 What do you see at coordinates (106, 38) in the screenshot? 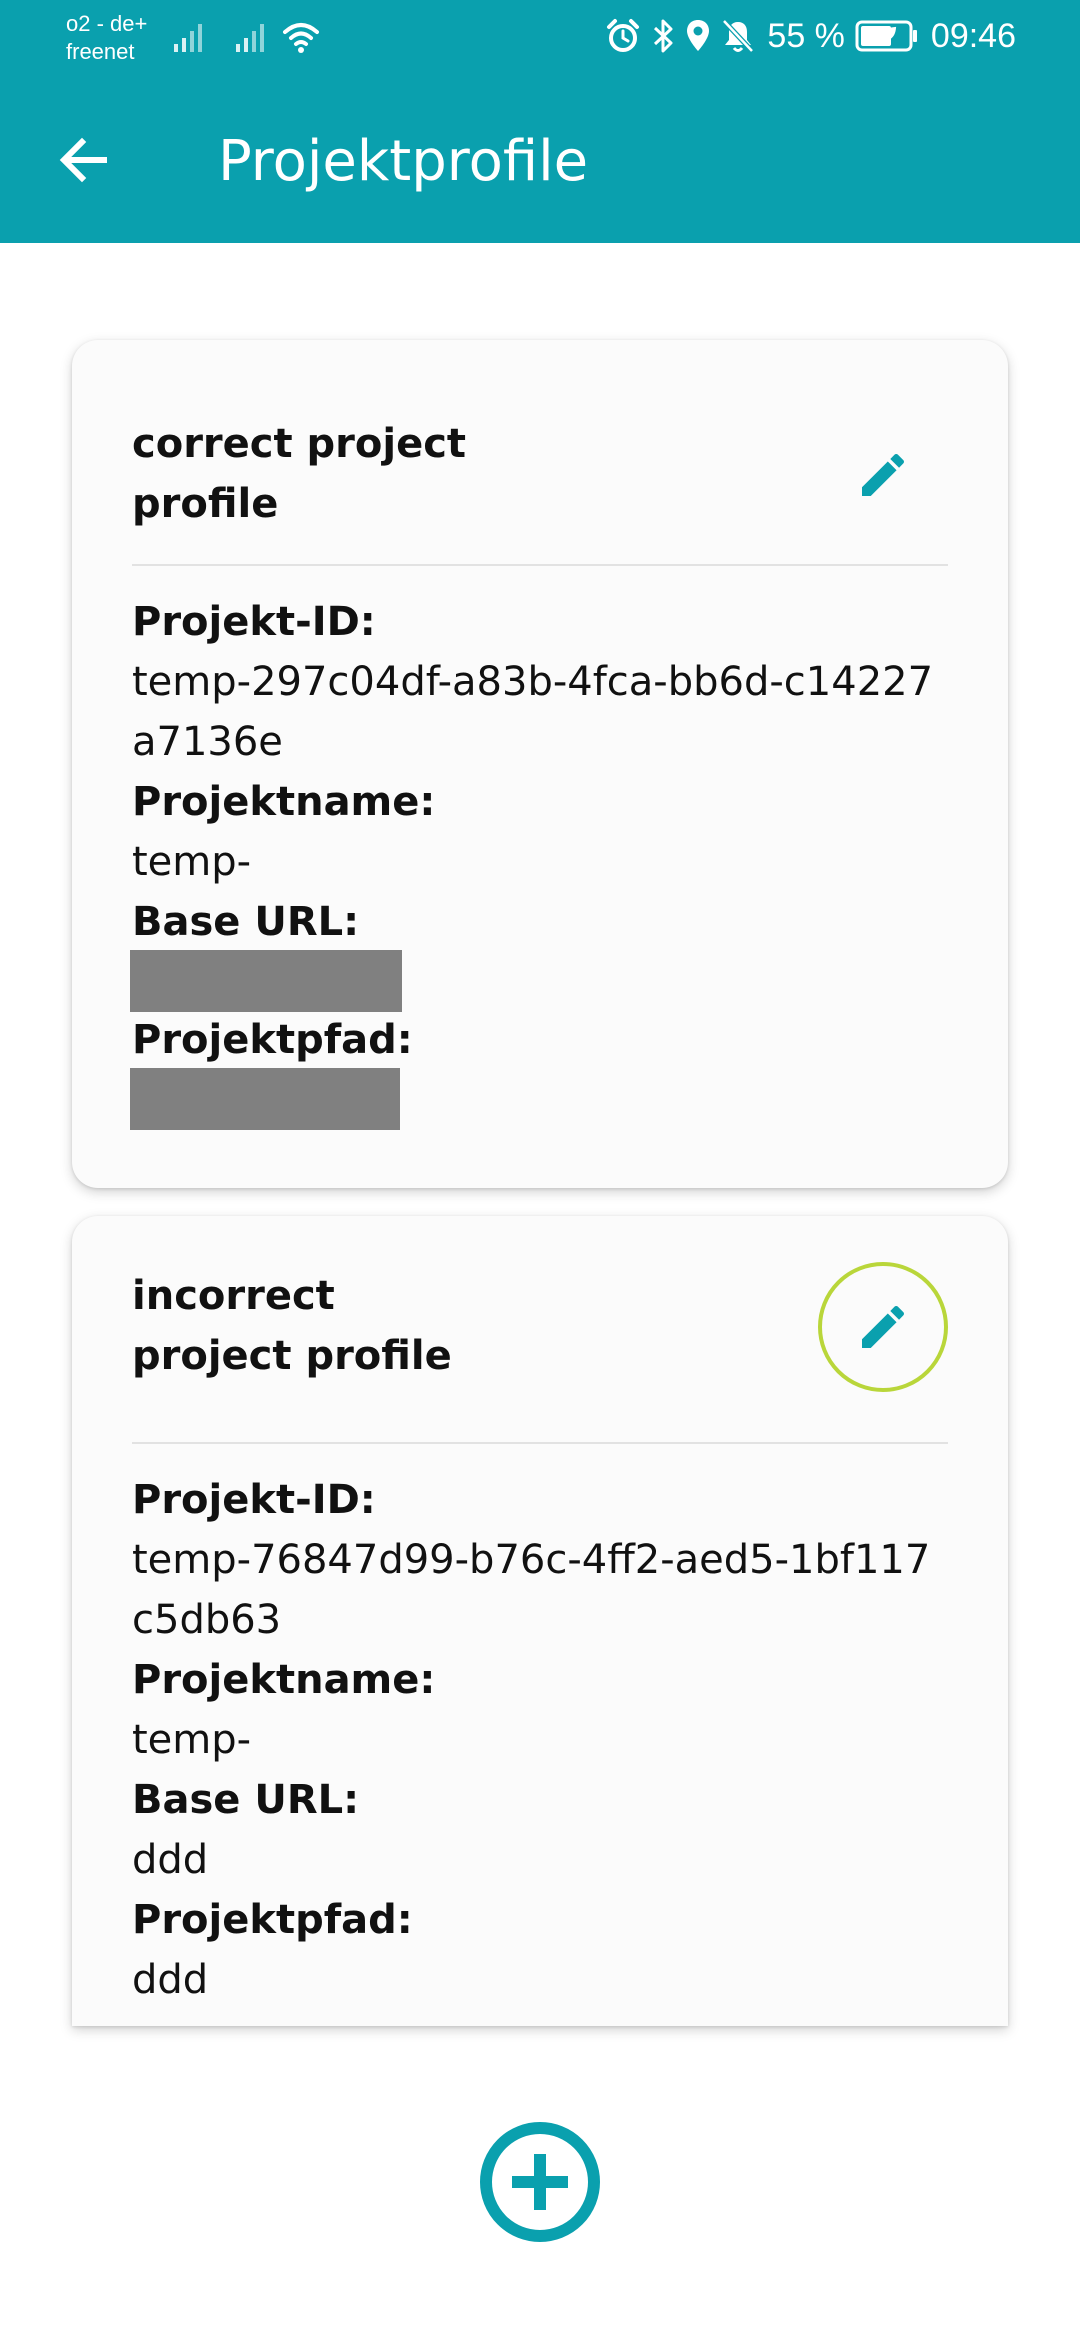
I see `carrier-label: o2 - de+ freenet` at bounding box center [106, 38].